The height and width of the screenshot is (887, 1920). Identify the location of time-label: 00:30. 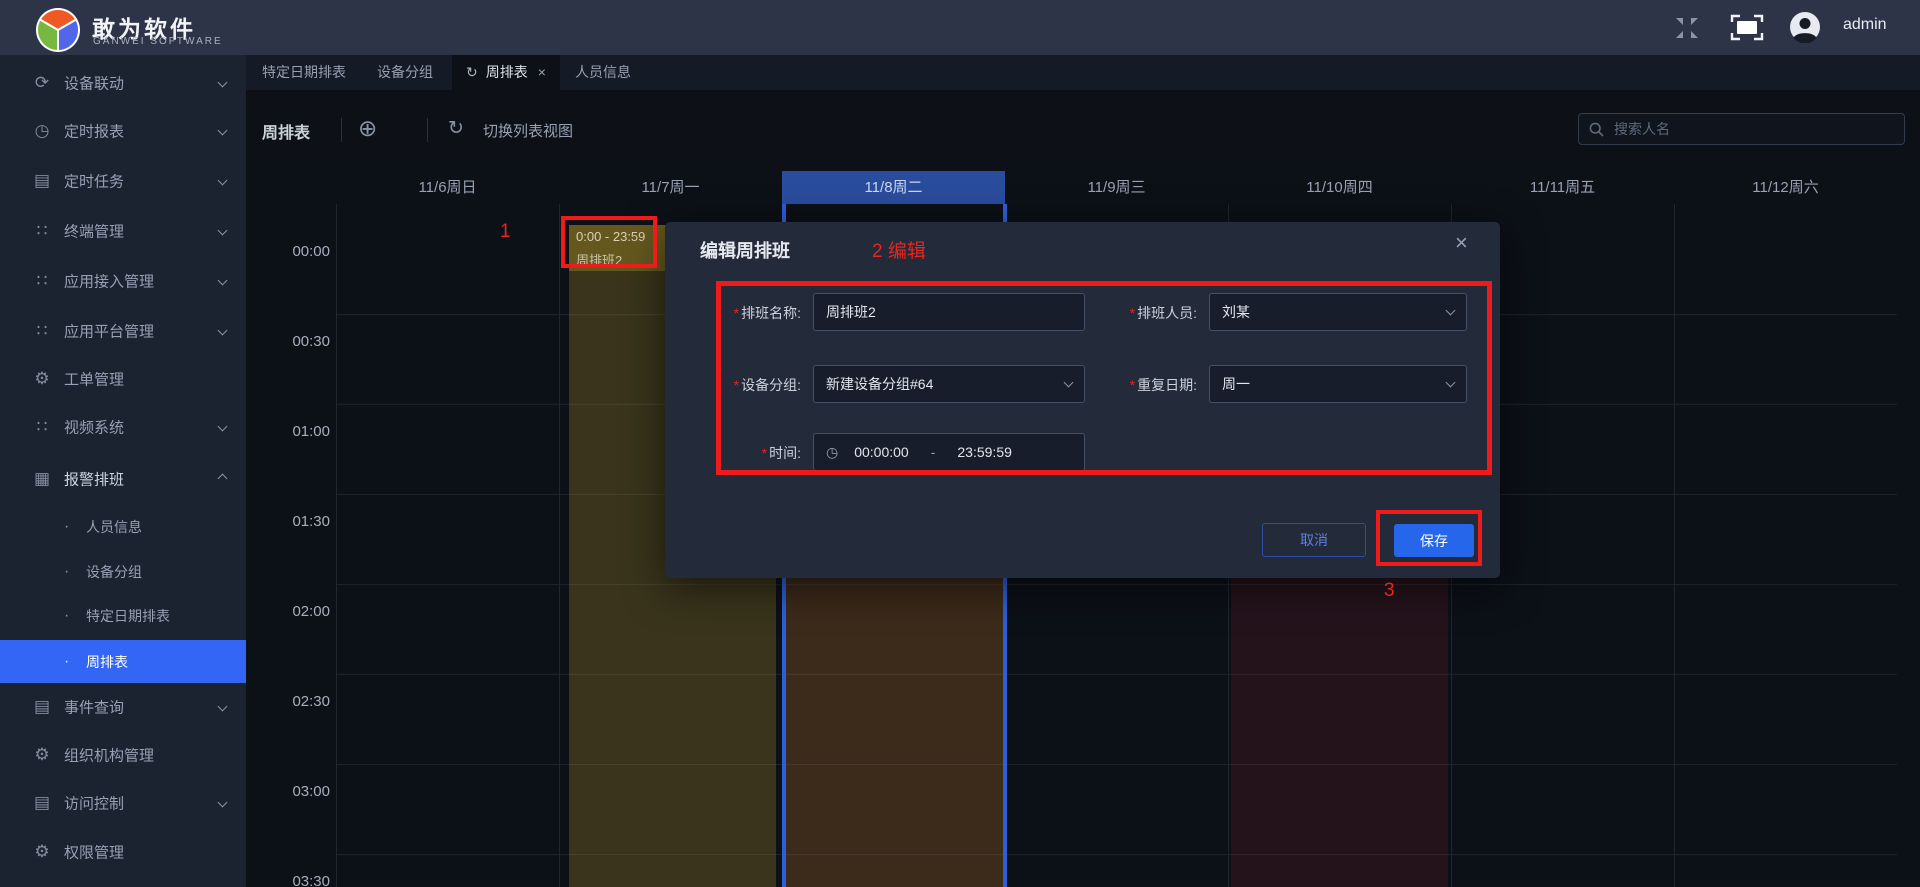
(311, 341).